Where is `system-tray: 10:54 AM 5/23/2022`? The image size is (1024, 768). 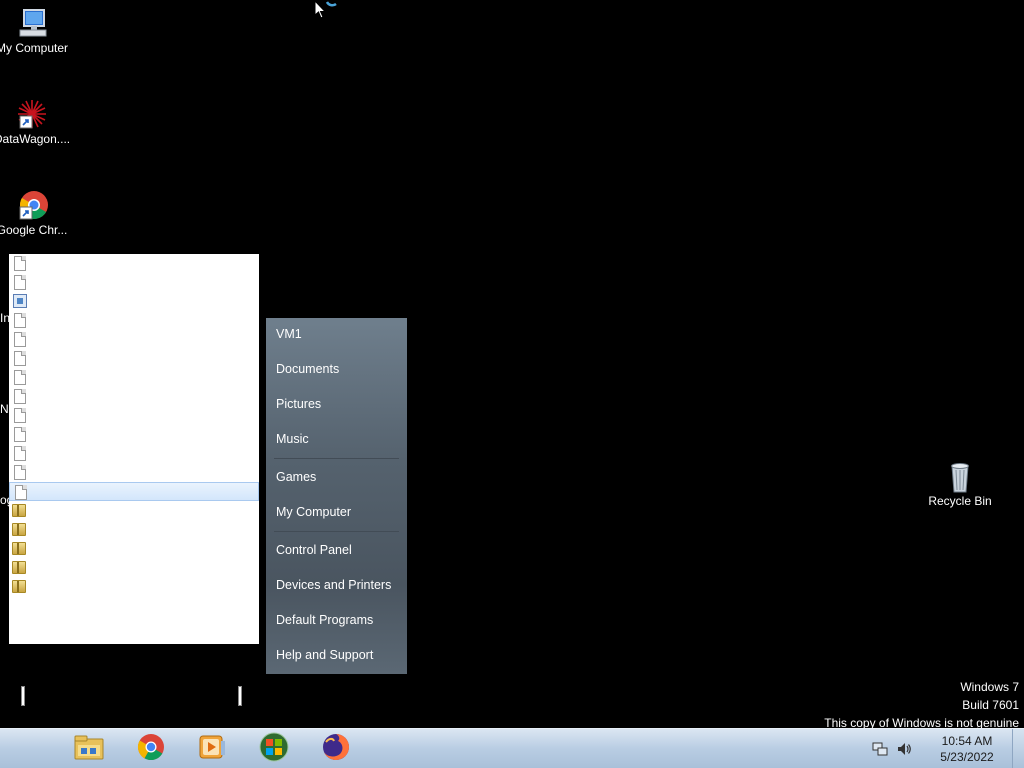
system-tray: 10:54 AM 5/23/2022 is located at coordinates (937, 748).